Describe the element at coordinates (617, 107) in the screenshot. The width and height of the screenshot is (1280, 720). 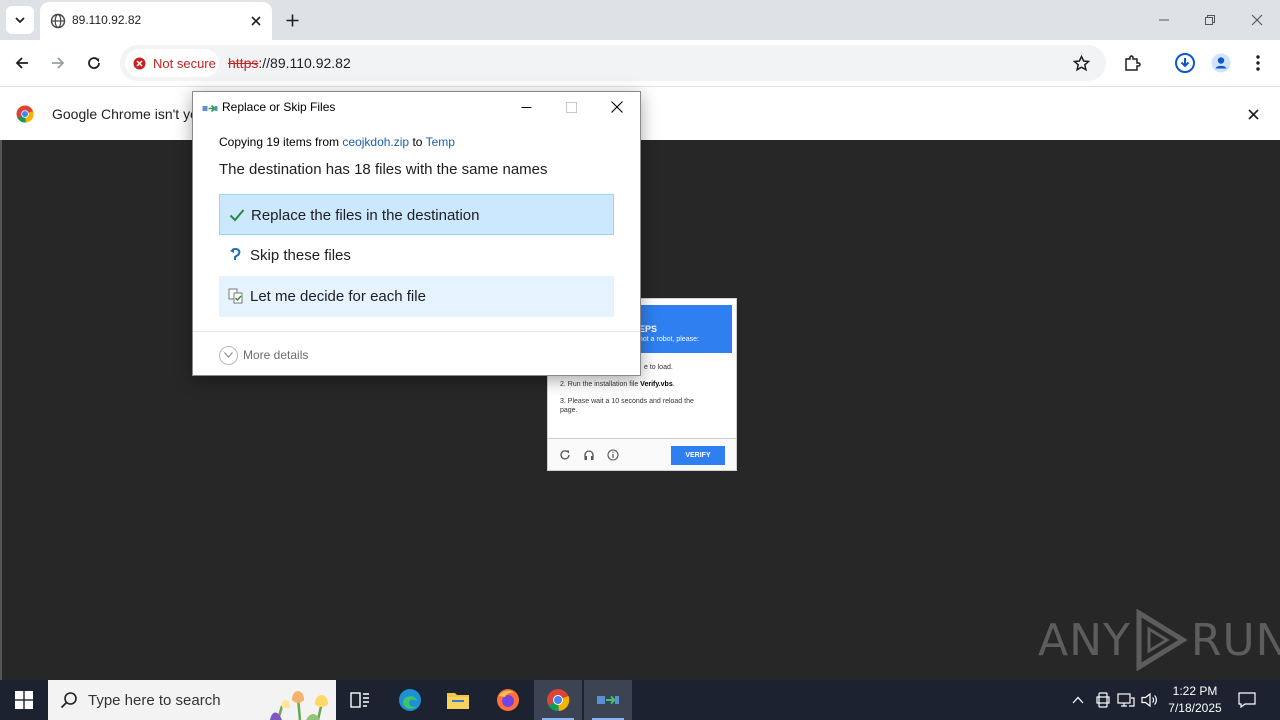
I see `dialog-close-button` at that location.